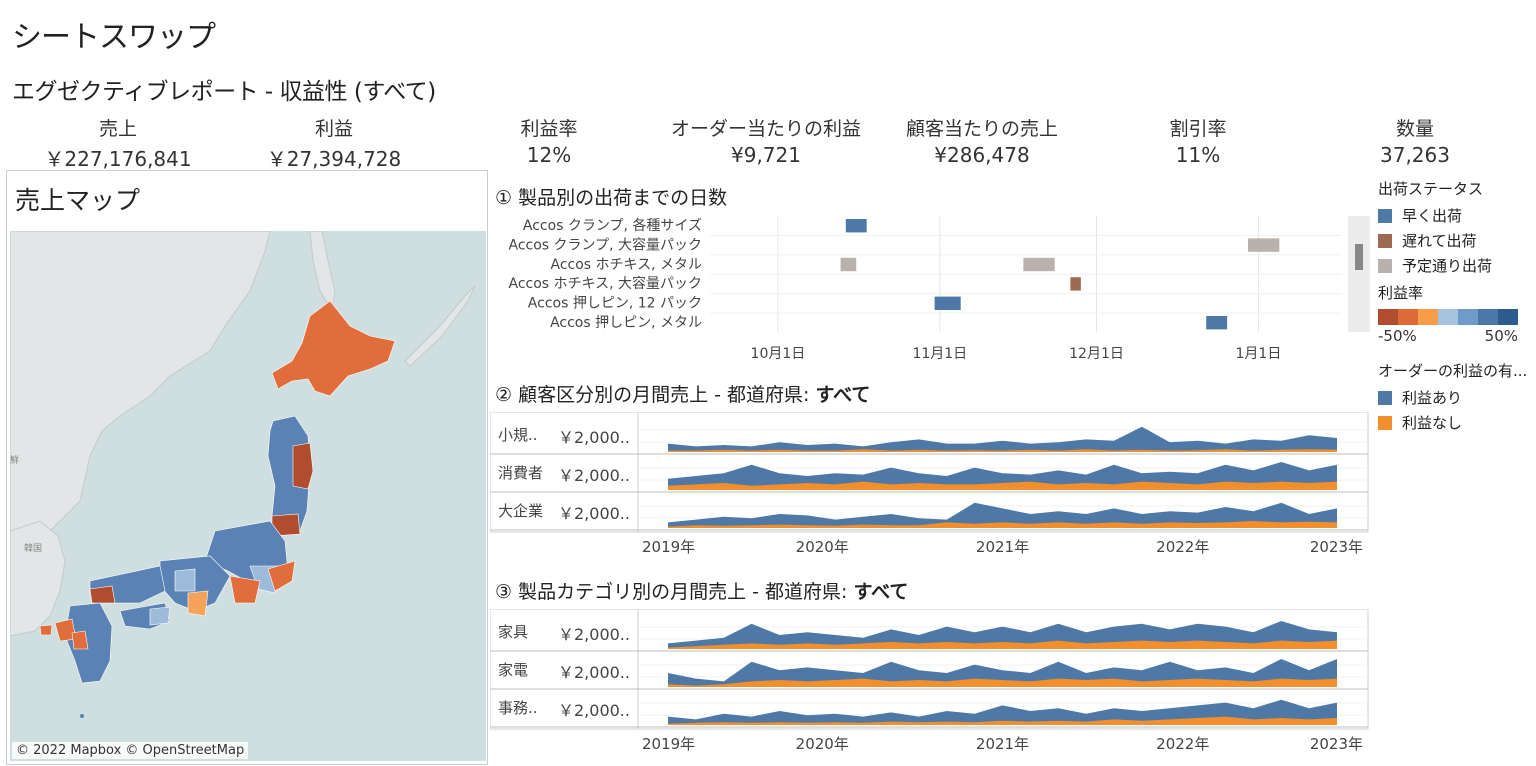 The height and width of the screenshot is (766, 1536). Describe the element at coordinates (822, 744) in the screenshot. I see `year-tick-label: 2020年` at that location.